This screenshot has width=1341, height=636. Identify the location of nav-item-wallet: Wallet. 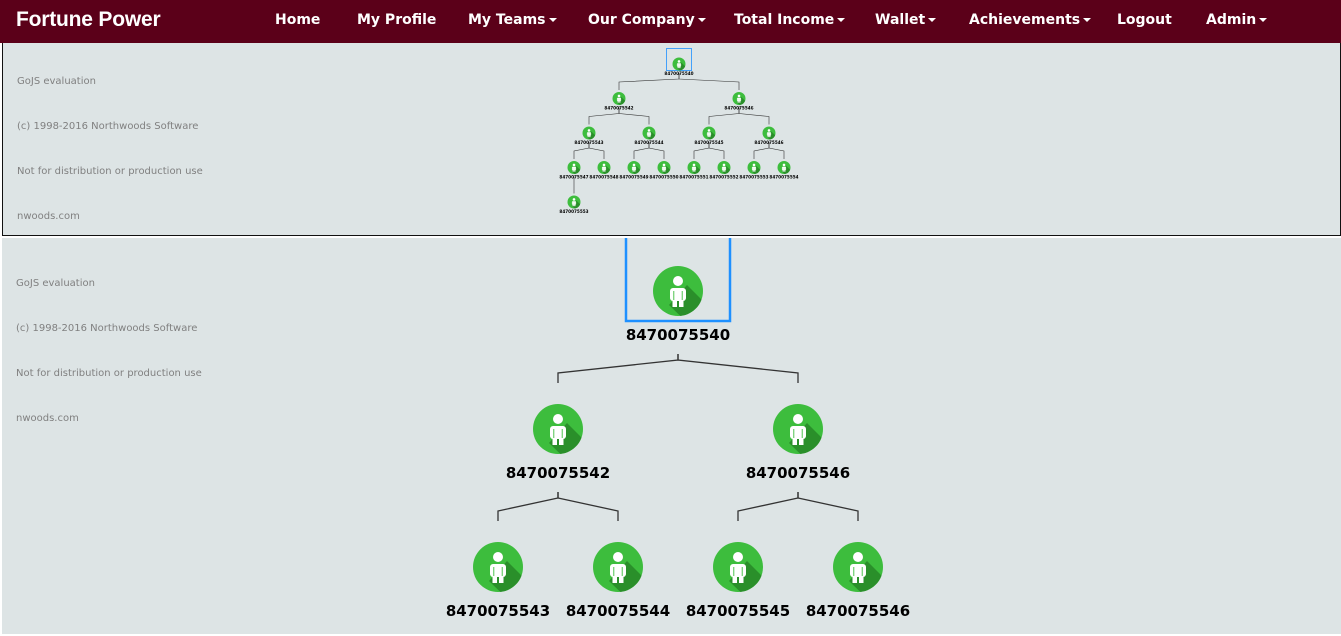
(906, 20).